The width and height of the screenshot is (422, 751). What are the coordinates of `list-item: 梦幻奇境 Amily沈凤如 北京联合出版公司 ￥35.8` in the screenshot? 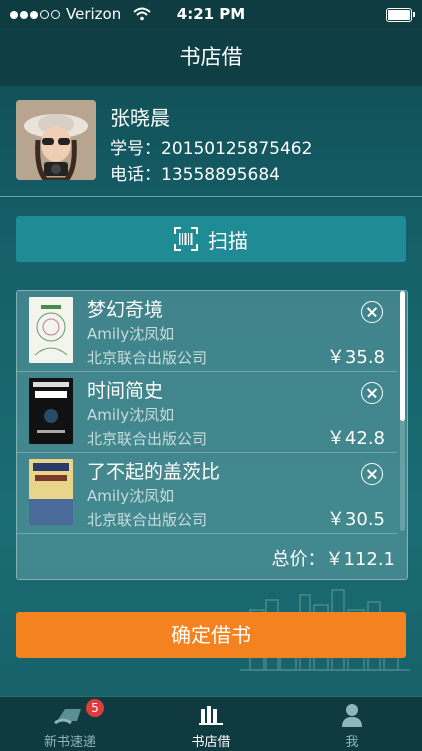 It's located at (207, 331).